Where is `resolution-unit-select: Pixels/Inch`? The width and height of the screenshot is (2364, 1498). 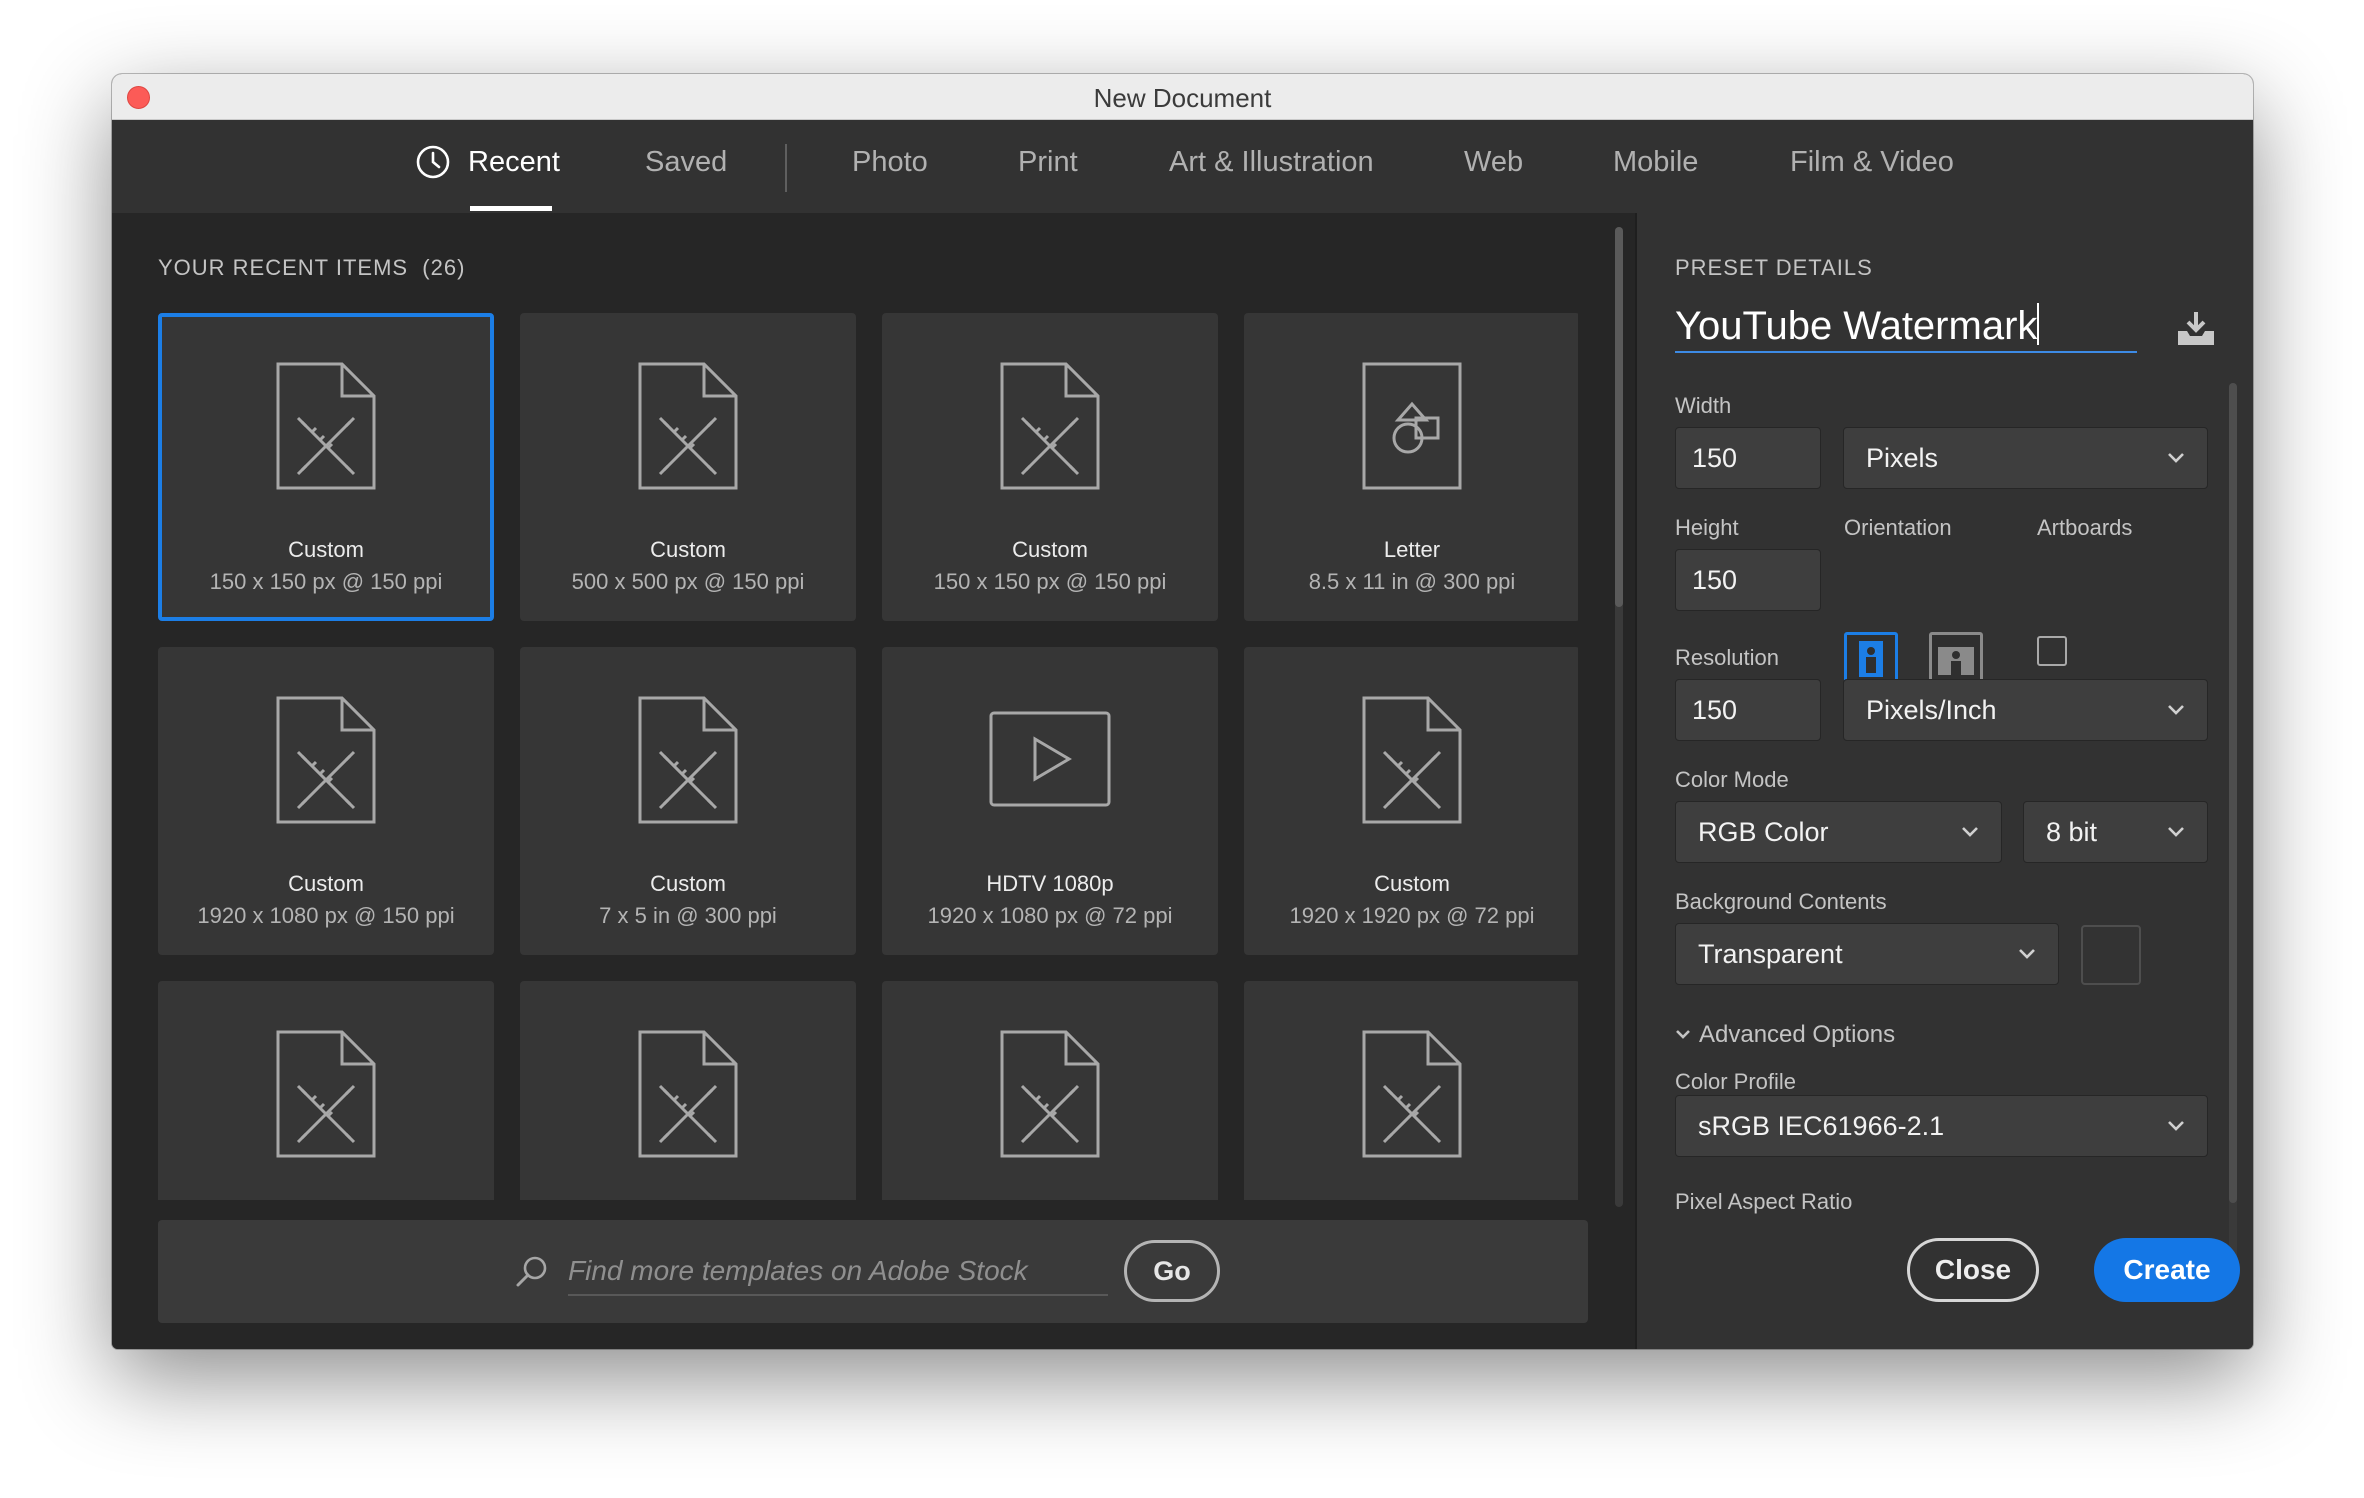
resolution-unit-select: Pixels/Inch is located at coordinates (2025, 710).